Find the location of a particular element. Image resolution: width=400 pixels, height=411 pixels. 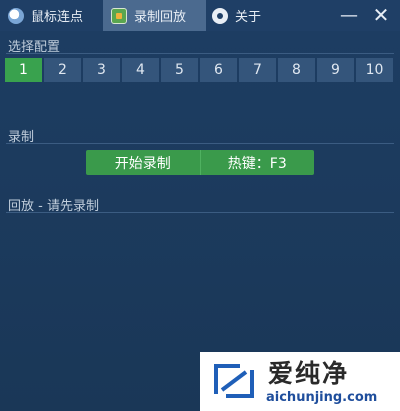

config-option-10: 10 is located at coordinates (374, 70).